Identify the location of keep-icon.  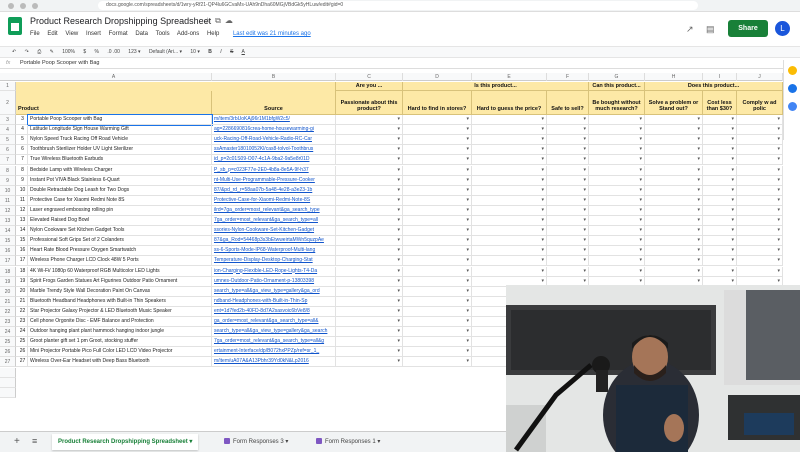
(792, 70).